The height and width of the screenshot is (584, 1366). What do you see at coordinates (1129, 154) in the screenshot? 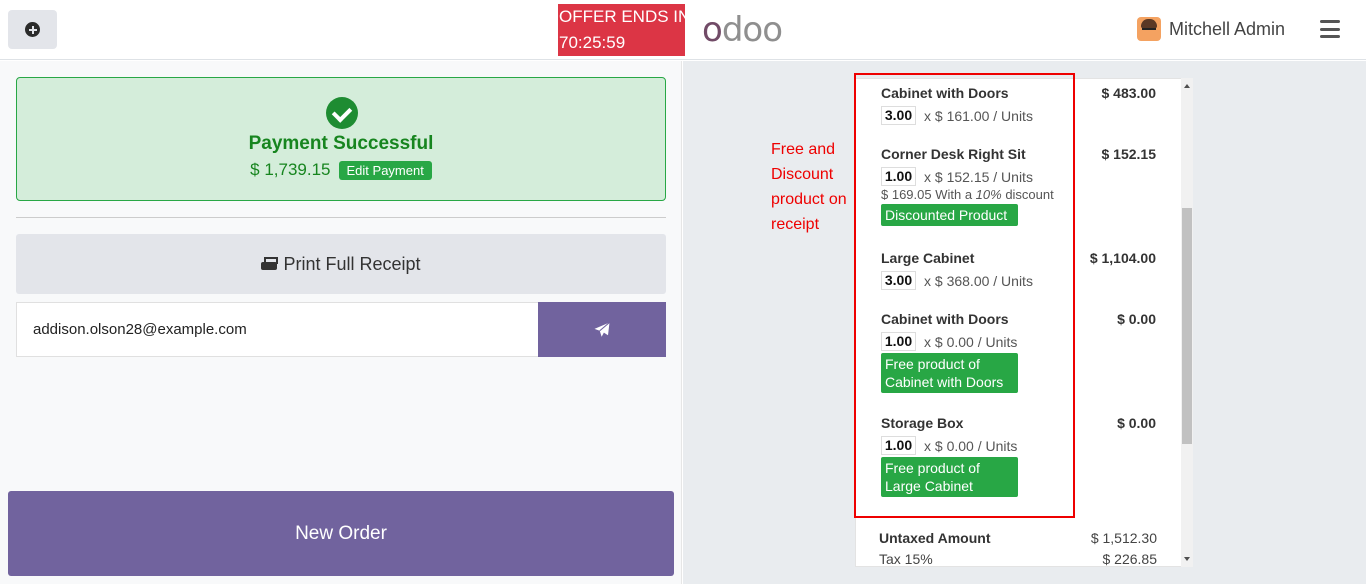
I see `line-price: $ 152.15` at bounding box center [1129, 154].